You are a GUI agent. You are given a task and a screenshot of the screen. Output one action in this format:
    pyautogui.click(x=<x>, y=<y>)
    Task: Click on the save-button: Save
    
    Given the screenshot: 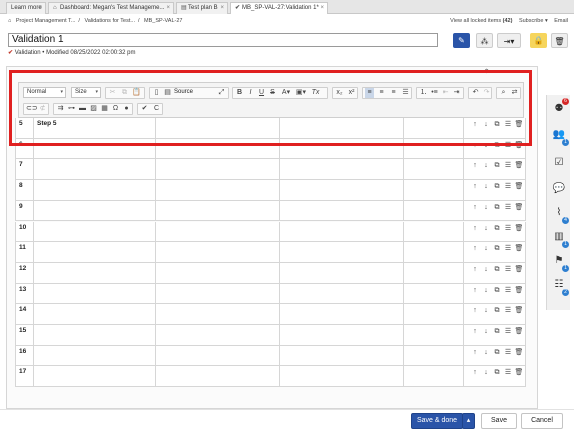 What is the action you would take?
    pyautogui.click(x=499, y=421)
    